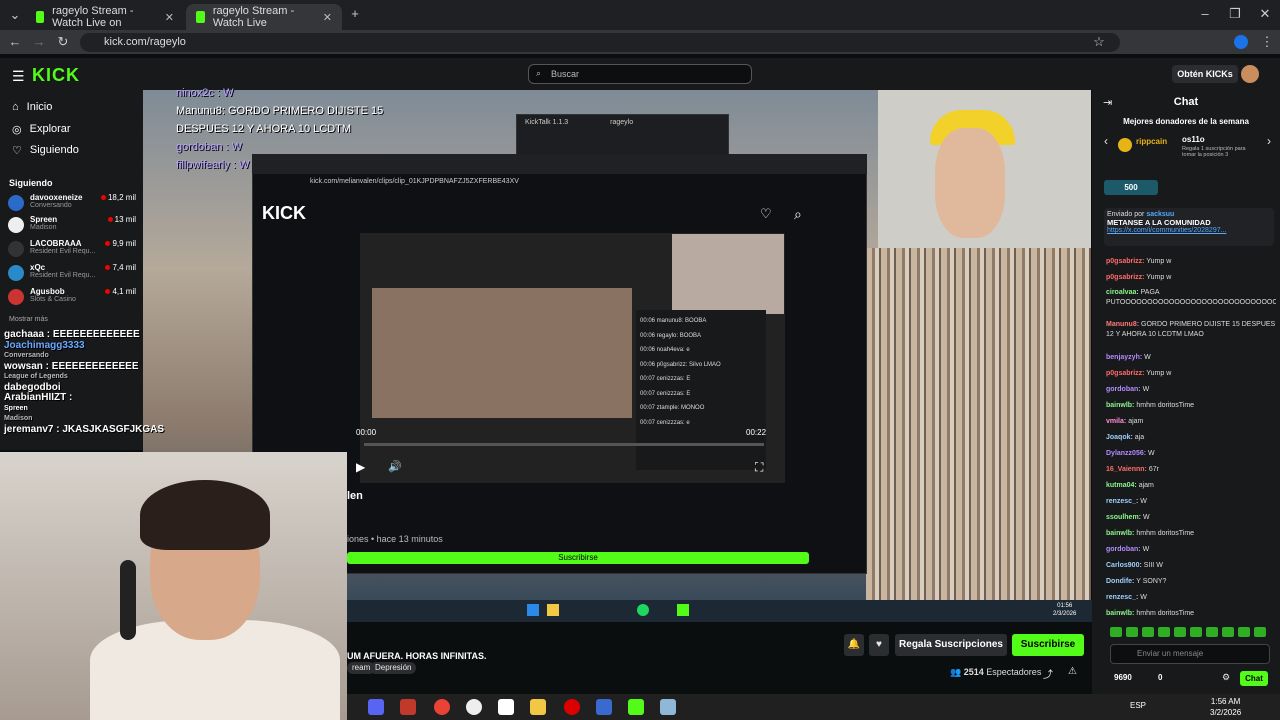 The width and height of the screenshot is (1280, 720). I want to click on share-icon: ⤴, so click(1048, 673).